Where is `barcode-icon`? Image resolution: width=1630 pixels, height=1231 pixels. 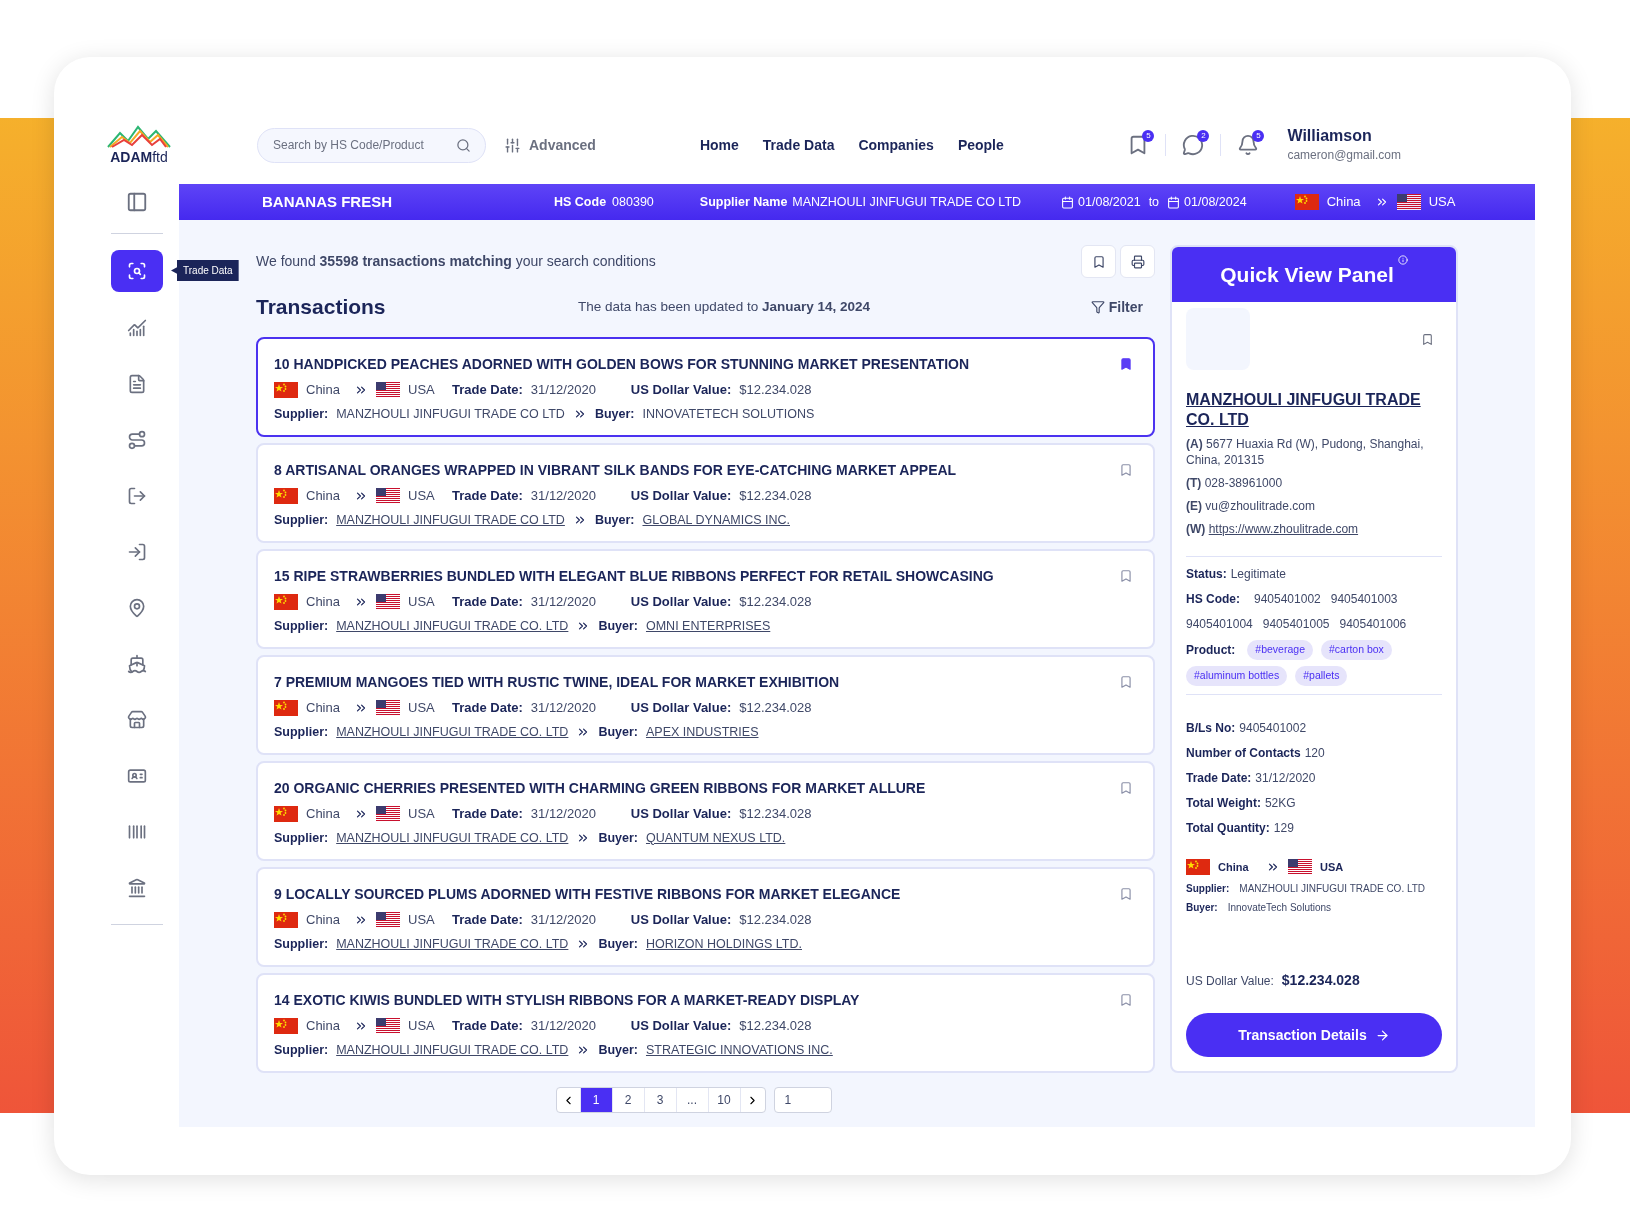
barcode-icon is located at coordinates (137, 832).